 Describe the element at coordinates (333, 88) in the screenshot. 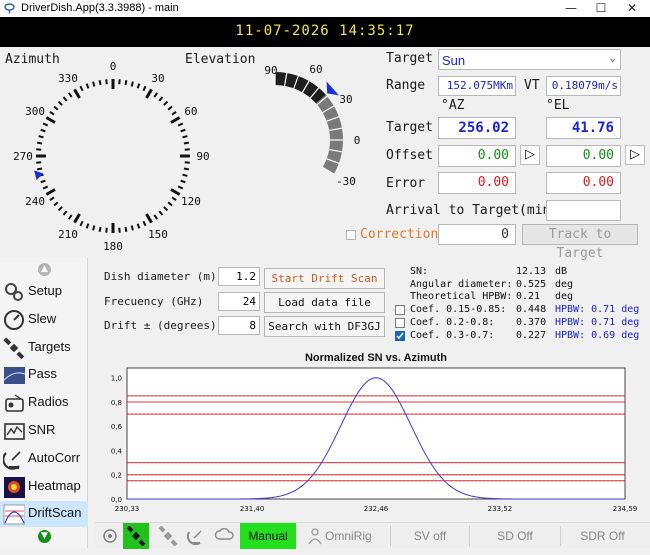

I see `elevation-pointer` at that location.